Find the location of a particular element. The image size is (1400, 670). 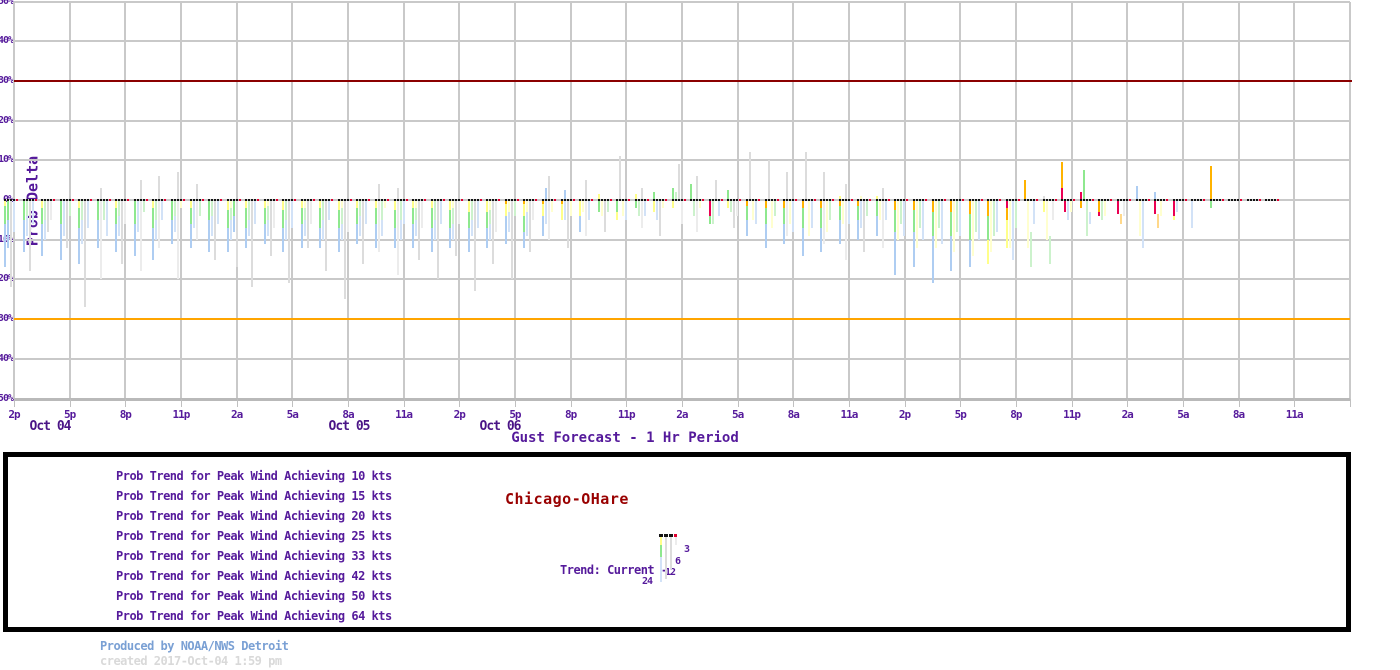

x-tick-label: 11a is located at coordinates (1294, 414).